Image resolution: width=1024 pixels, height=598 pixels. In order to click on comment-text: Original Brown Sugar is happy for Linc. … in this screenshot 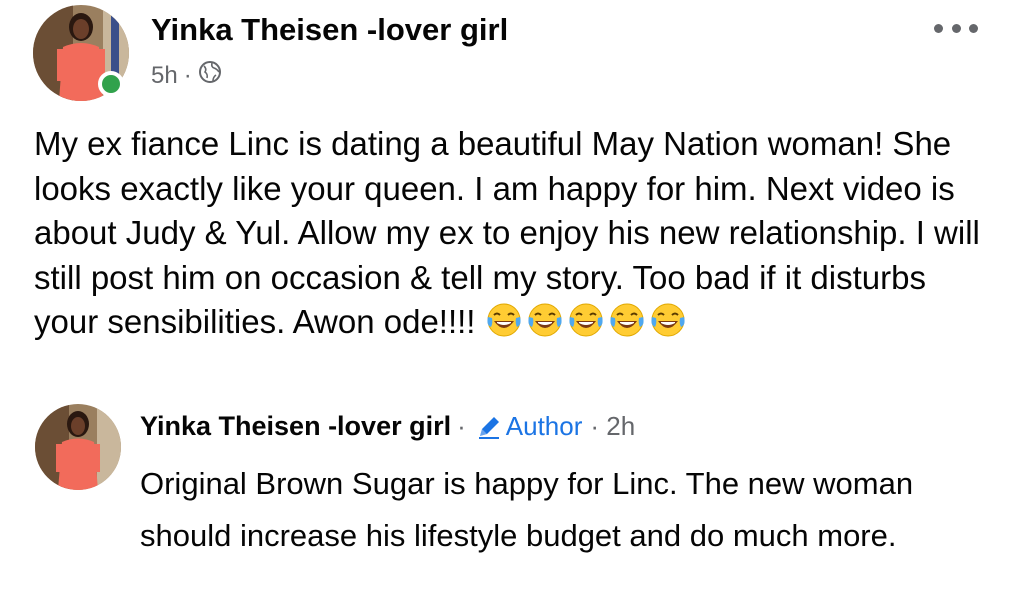, I will do `click(527, 509)`.